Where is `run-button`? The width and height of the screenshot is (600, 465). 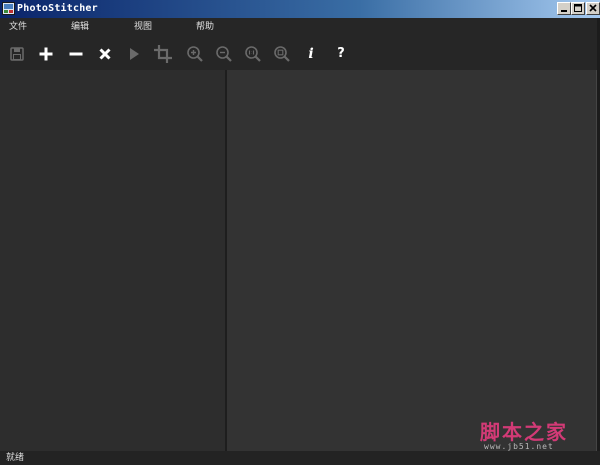 run-button is located at coordinates (134, 54).